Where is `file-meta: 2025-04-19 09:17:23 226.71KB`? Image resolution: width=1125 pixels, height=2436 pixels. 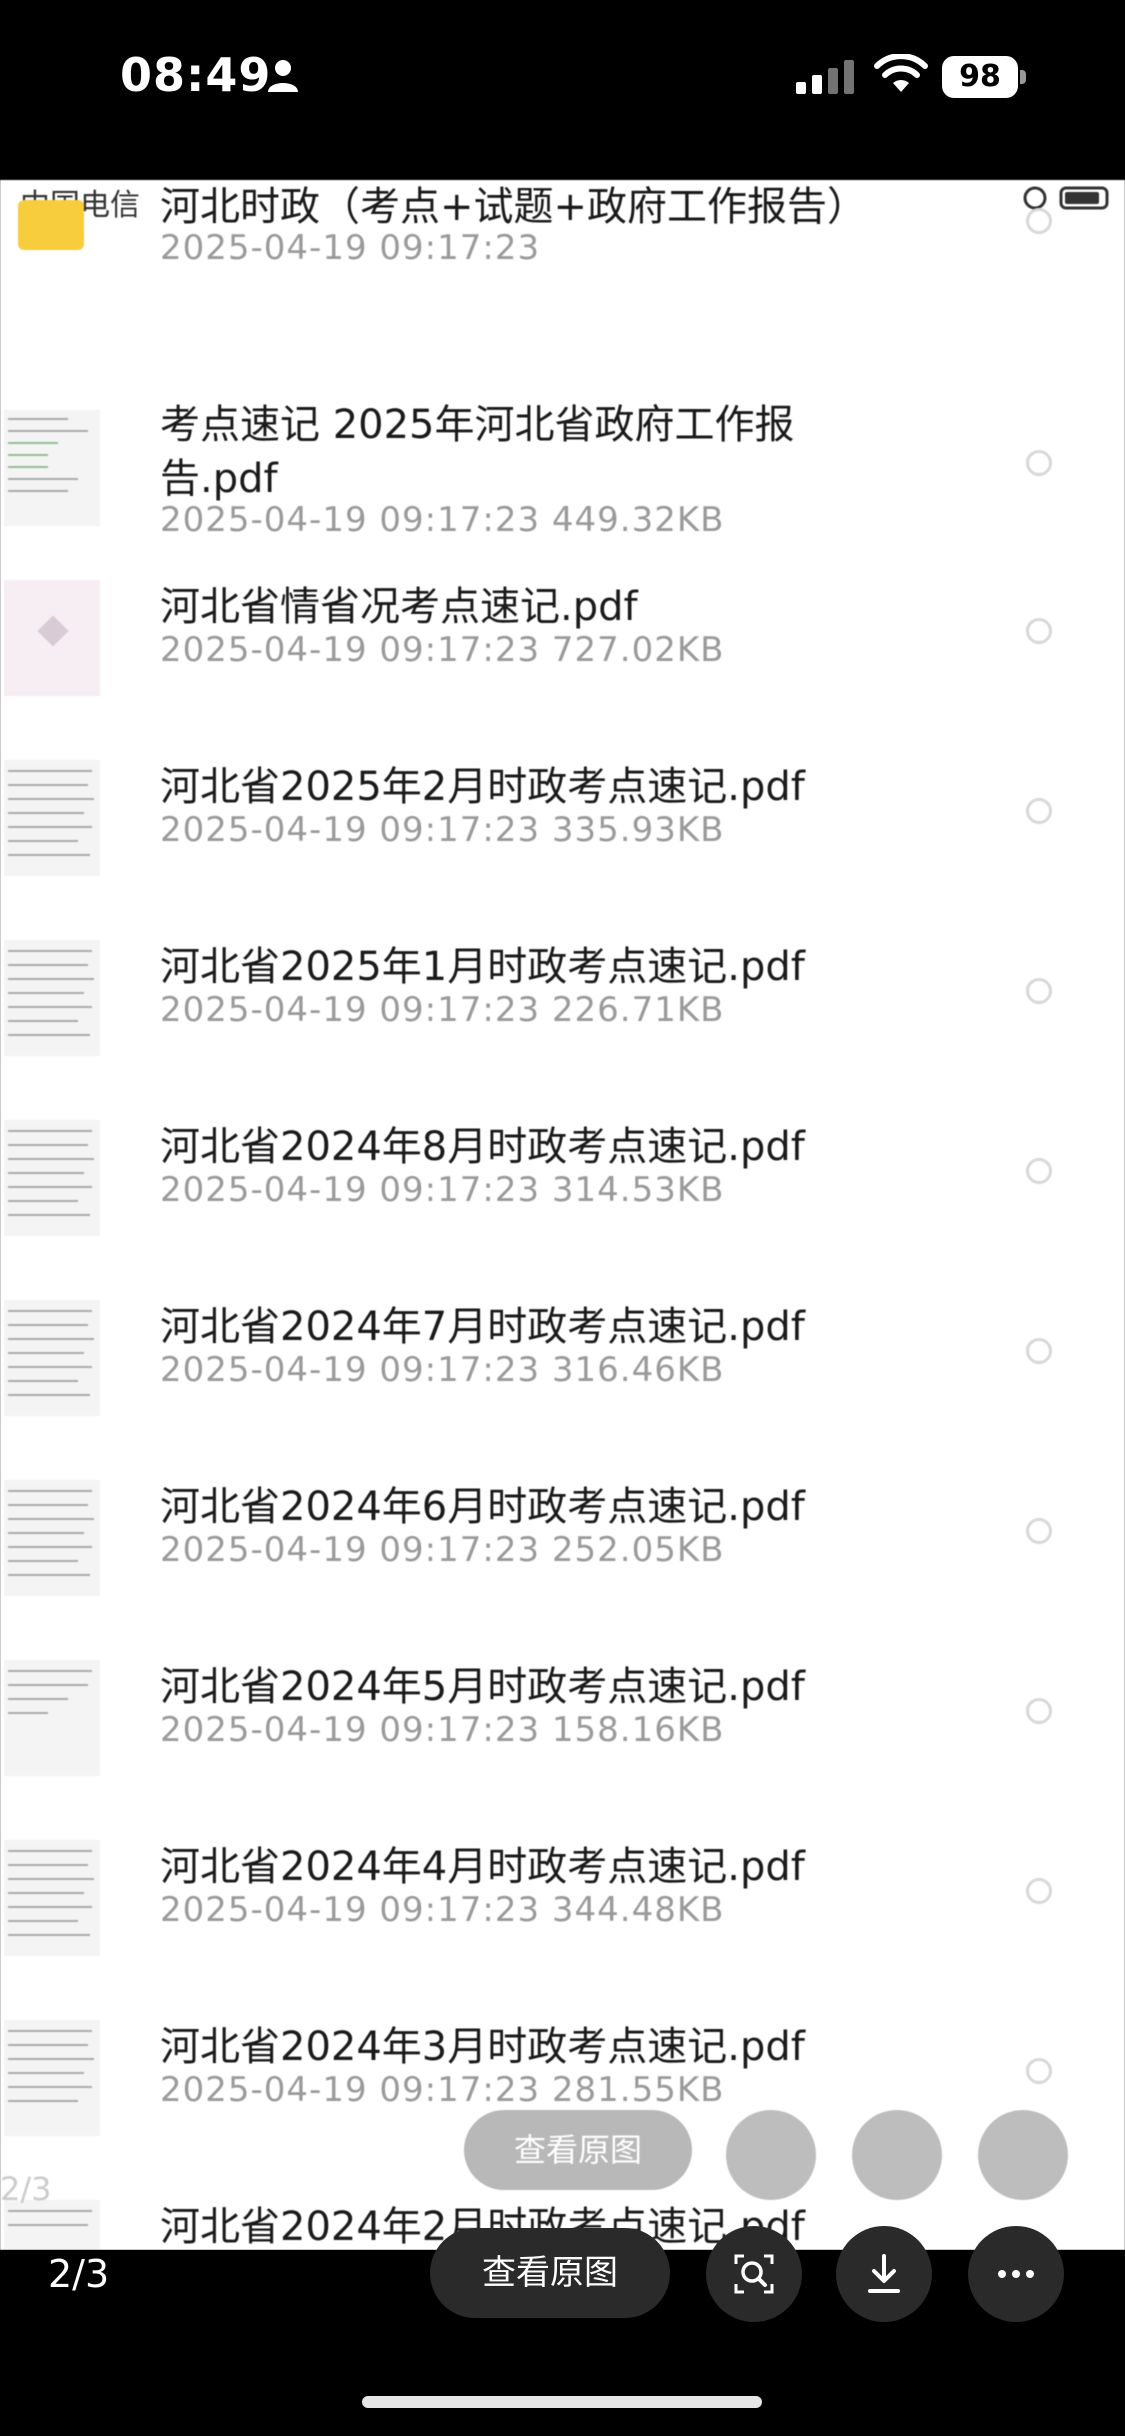 file-meta: 2025-04-19 09:17:23 226.71KB is located at coordinates (442, 1010).